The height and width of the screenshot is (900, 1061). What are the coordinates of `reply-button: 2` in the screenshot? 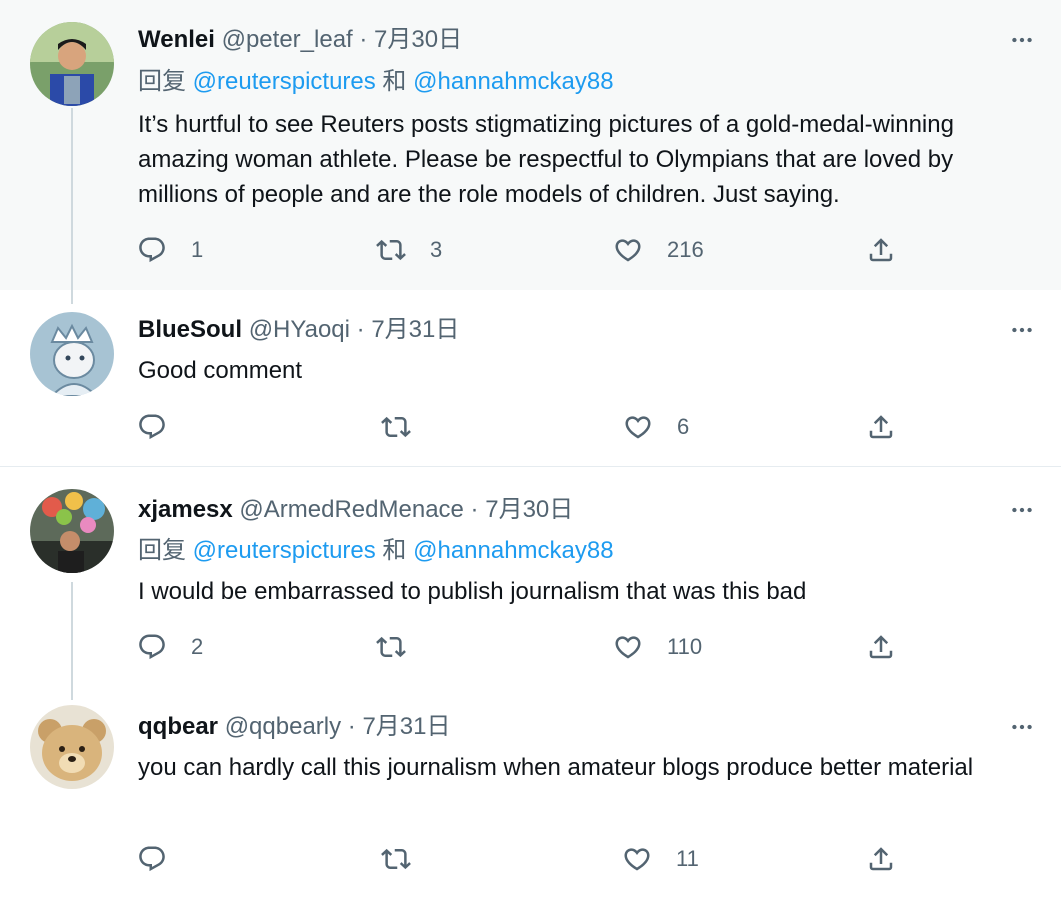 It's located at (170, 647).